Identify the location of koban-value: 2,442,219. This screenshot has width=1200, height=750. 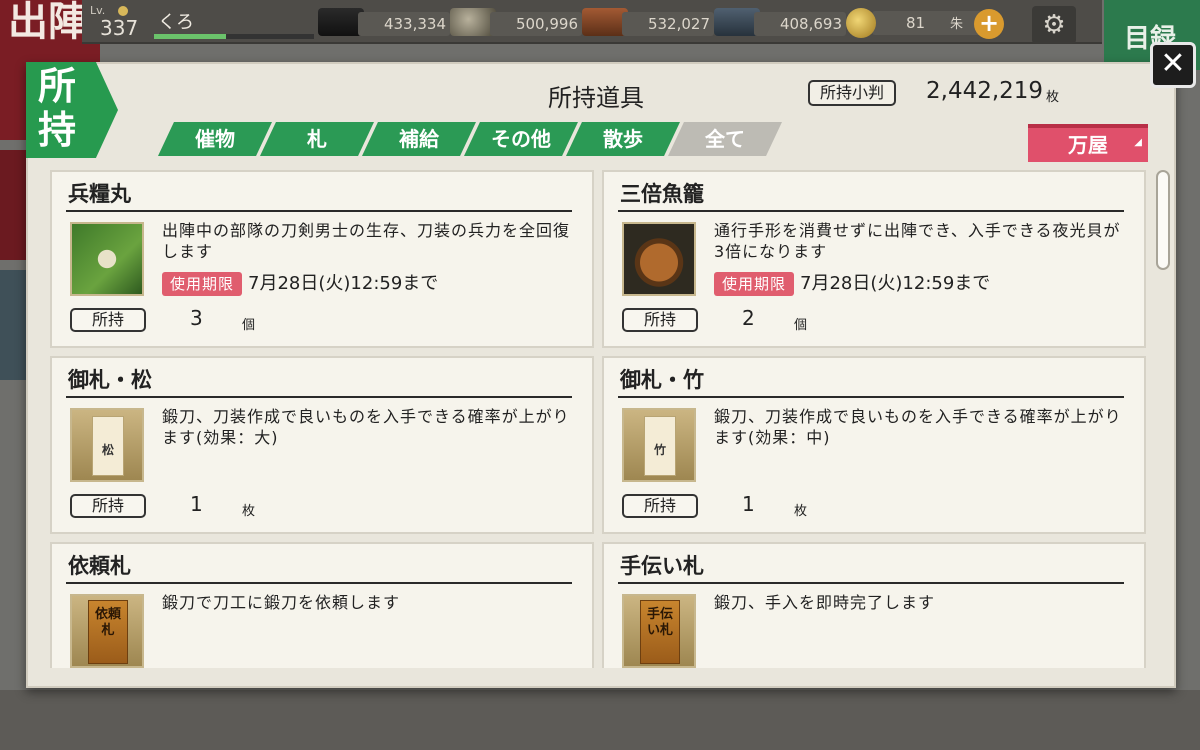
(985, 91).